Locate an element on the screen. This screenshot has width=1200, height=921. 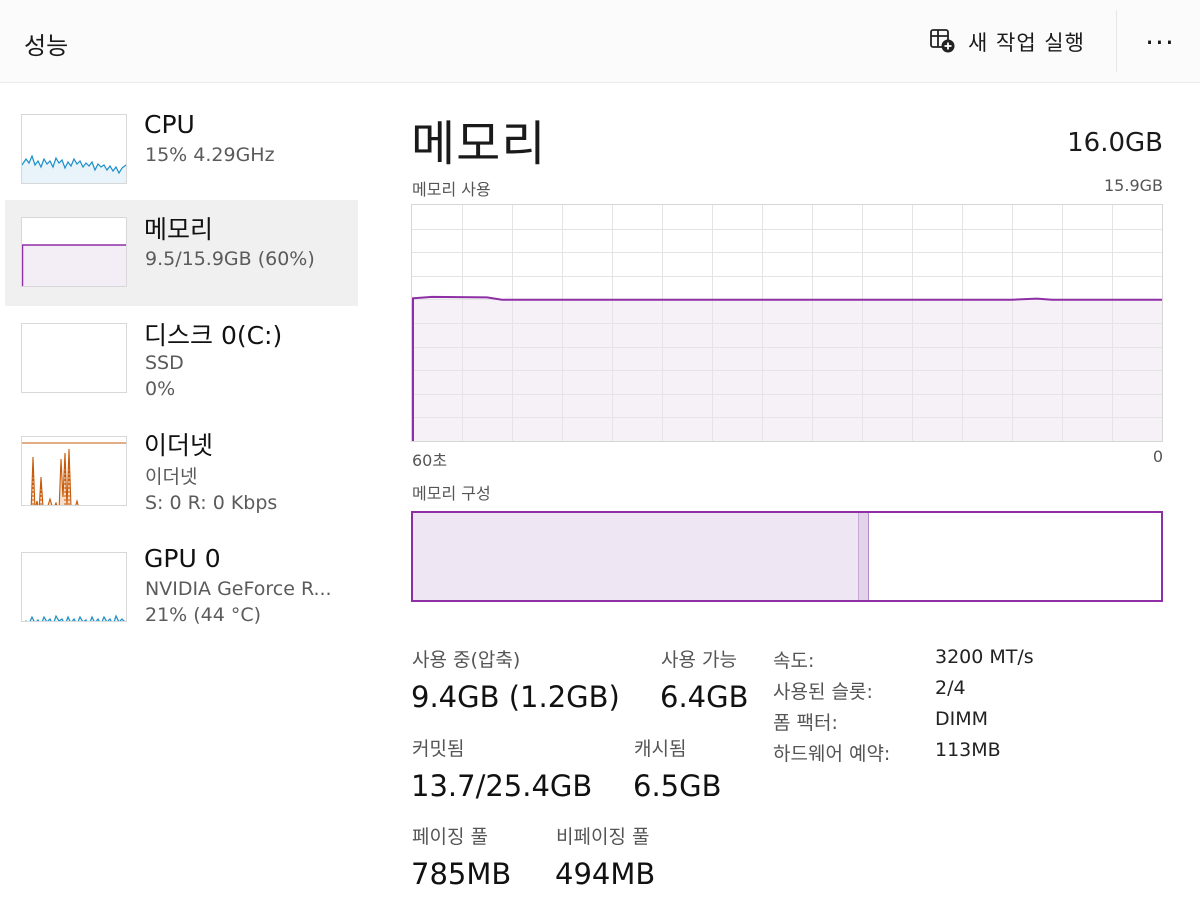
hardware-reserved-label: 하드웨어 예약: is located at coordinates (832, 754).